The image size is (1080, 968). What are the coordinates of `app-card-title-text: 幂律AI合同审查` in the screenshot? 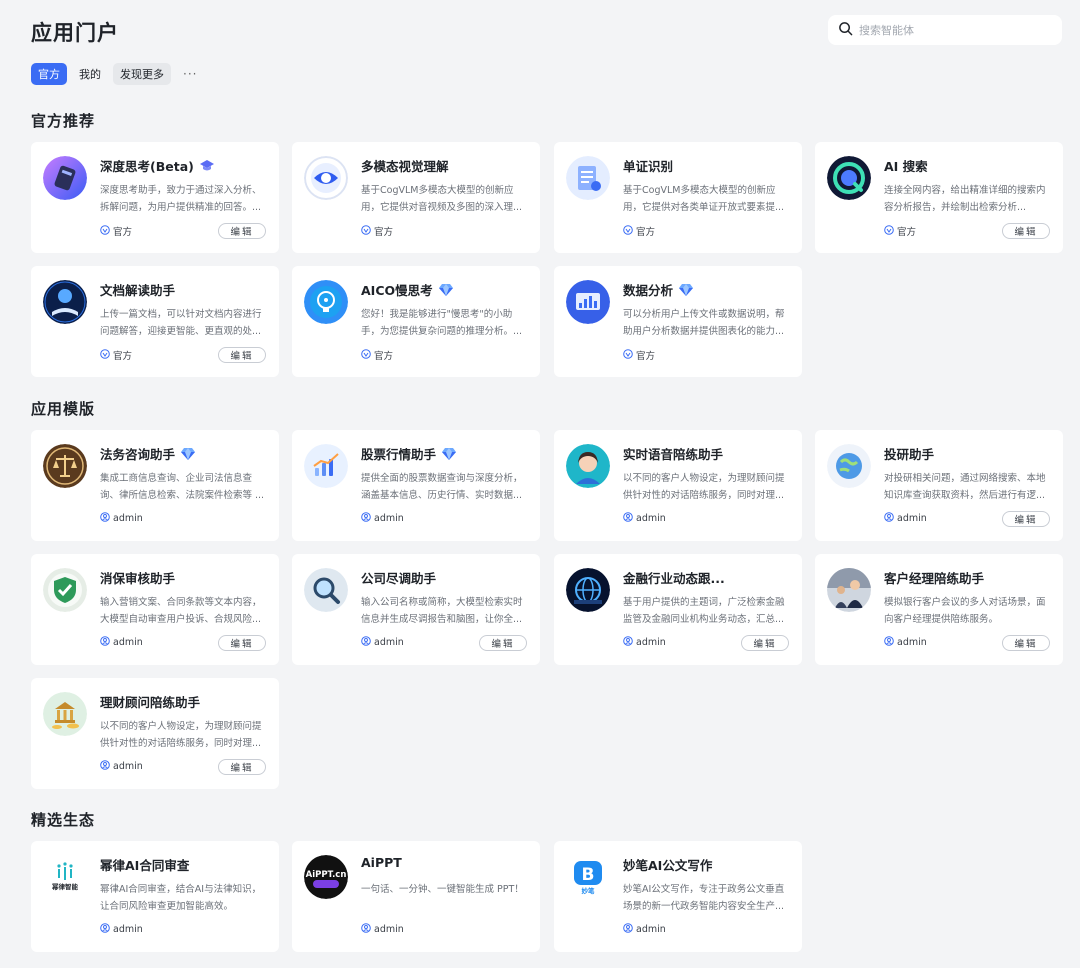 It's located at (145, 865).